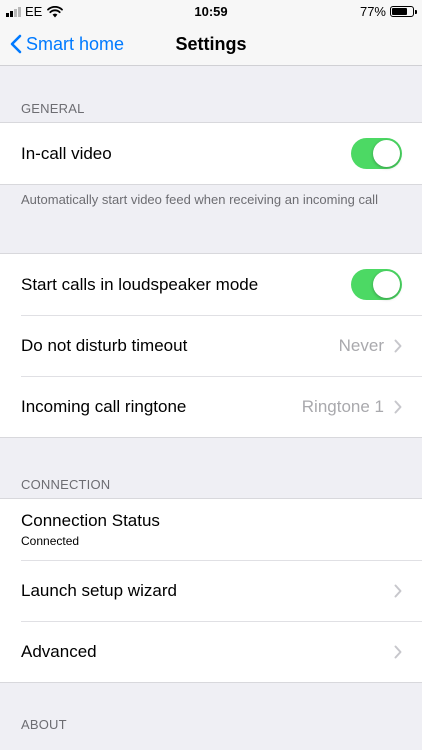  I want to click on setup-wizard-label: Launch setup wizard, so click(99, 590).